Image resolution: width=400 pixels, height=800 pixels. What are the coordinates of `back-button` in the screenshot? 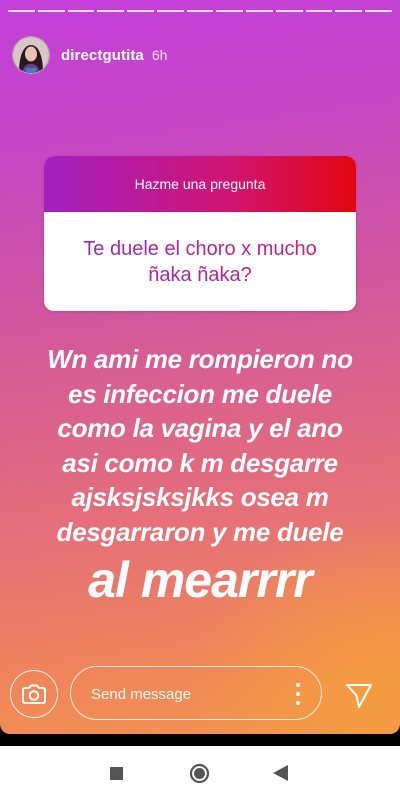 It's located at (280, 775).